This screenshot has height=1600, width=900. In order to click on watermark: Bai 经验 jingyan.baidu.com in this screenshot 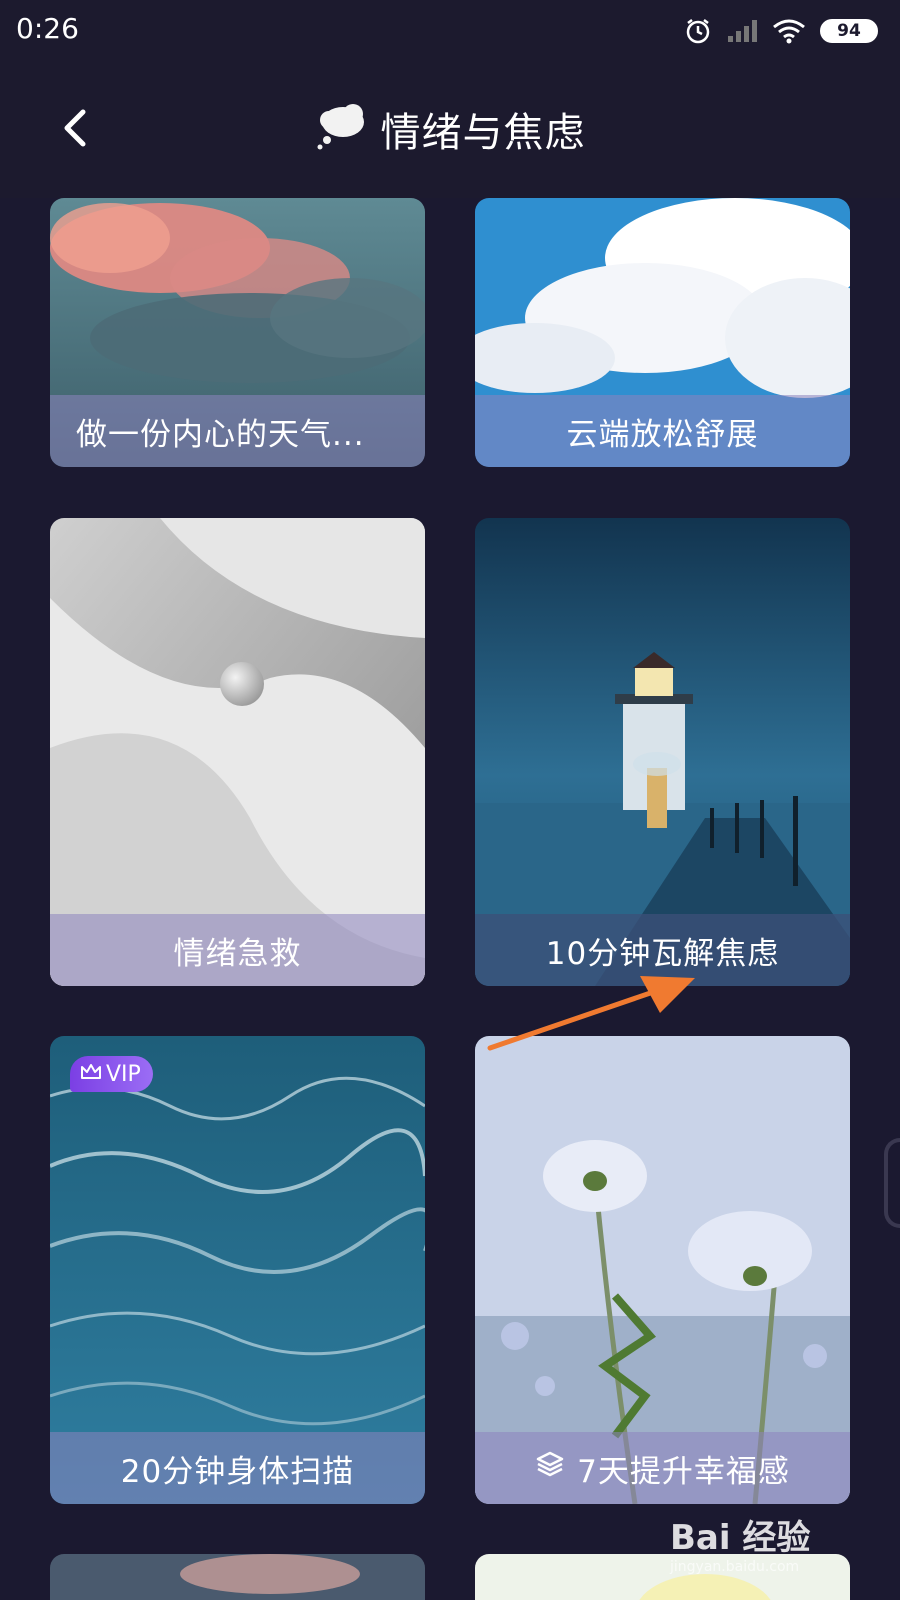, I will do `click(755, 1545)`.